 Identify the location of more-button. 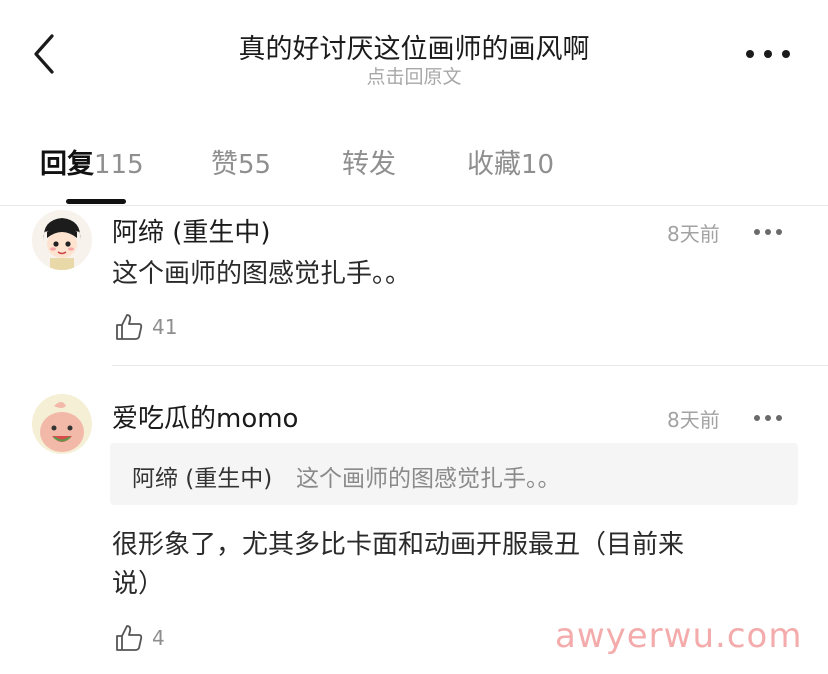
(768, 54).